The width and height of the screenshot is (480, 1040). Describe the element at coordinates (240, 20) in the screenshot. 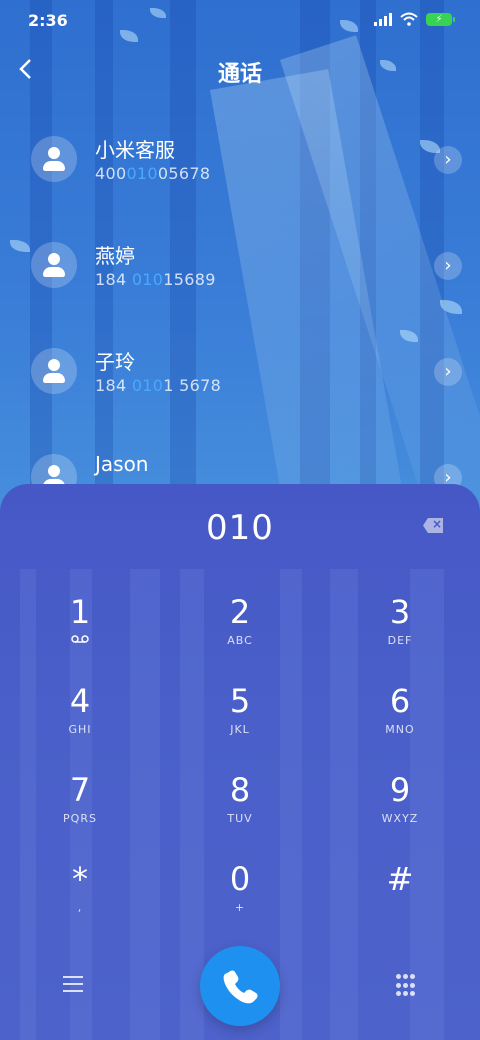

I see `status-bar: 2:36 ⚡` at that location.